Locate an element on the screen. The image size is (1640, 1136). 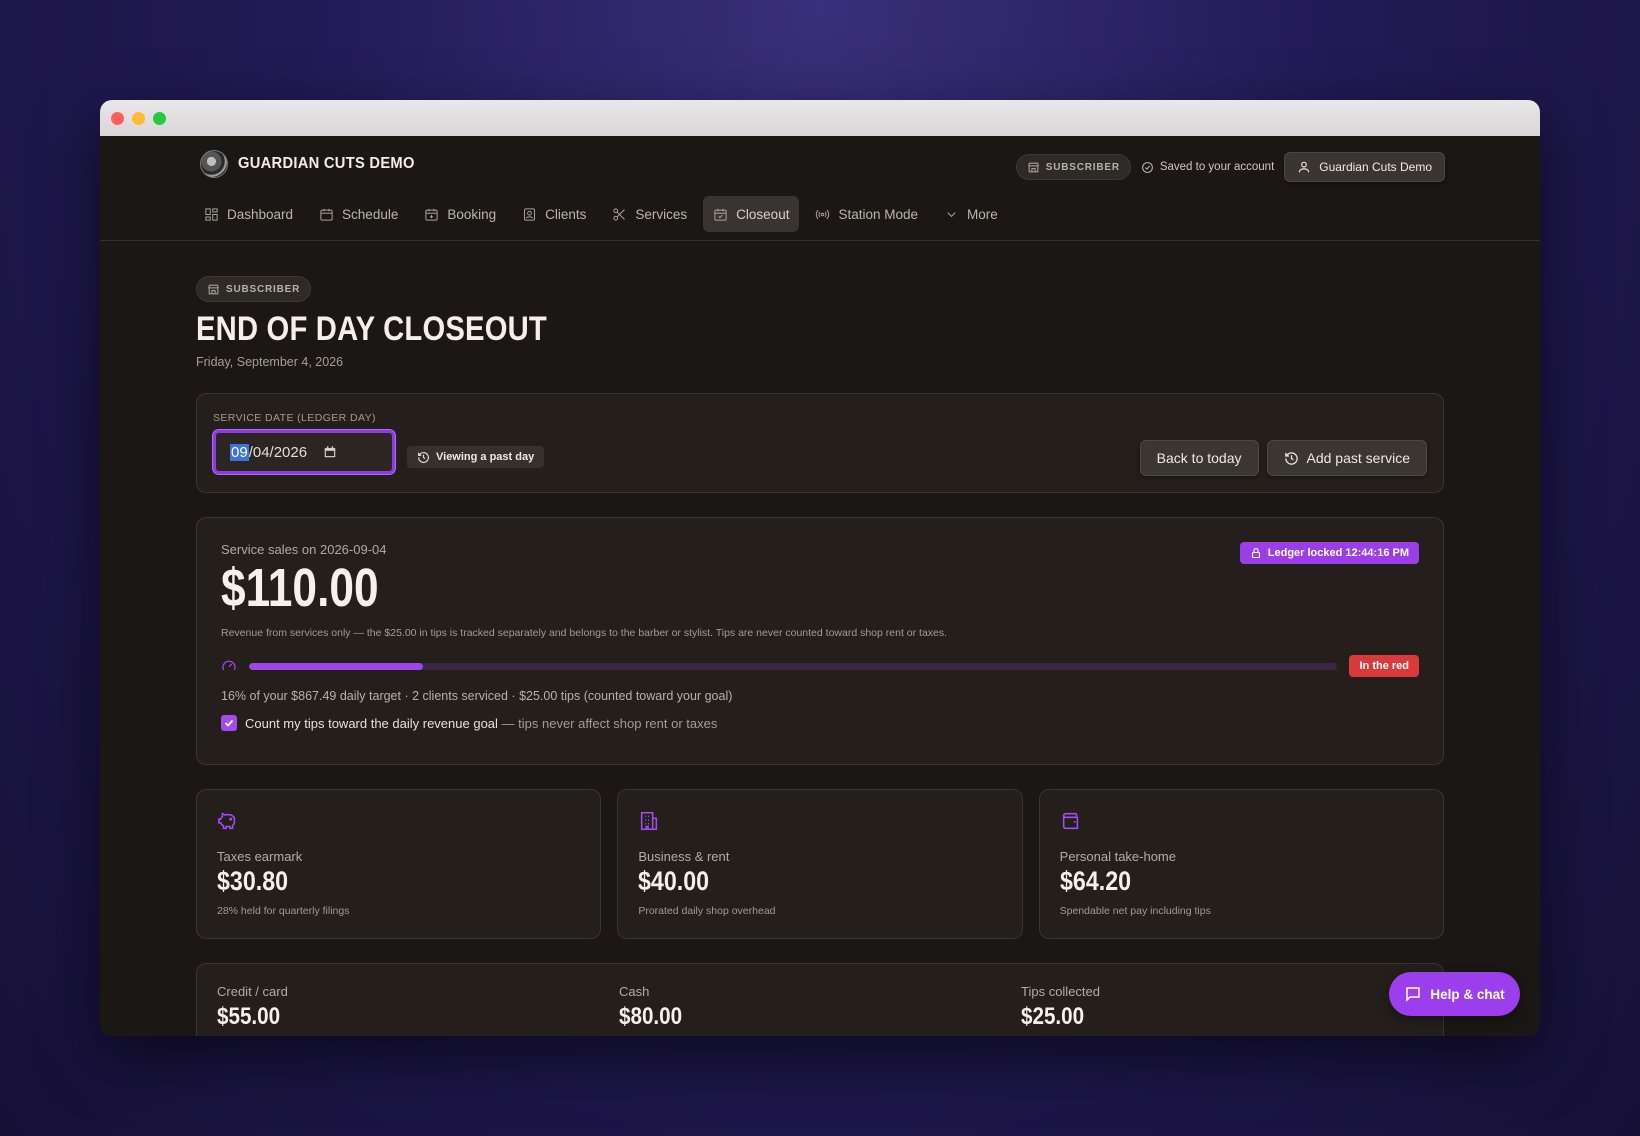
chevron-down-icon is located at coordinates (951, 214).